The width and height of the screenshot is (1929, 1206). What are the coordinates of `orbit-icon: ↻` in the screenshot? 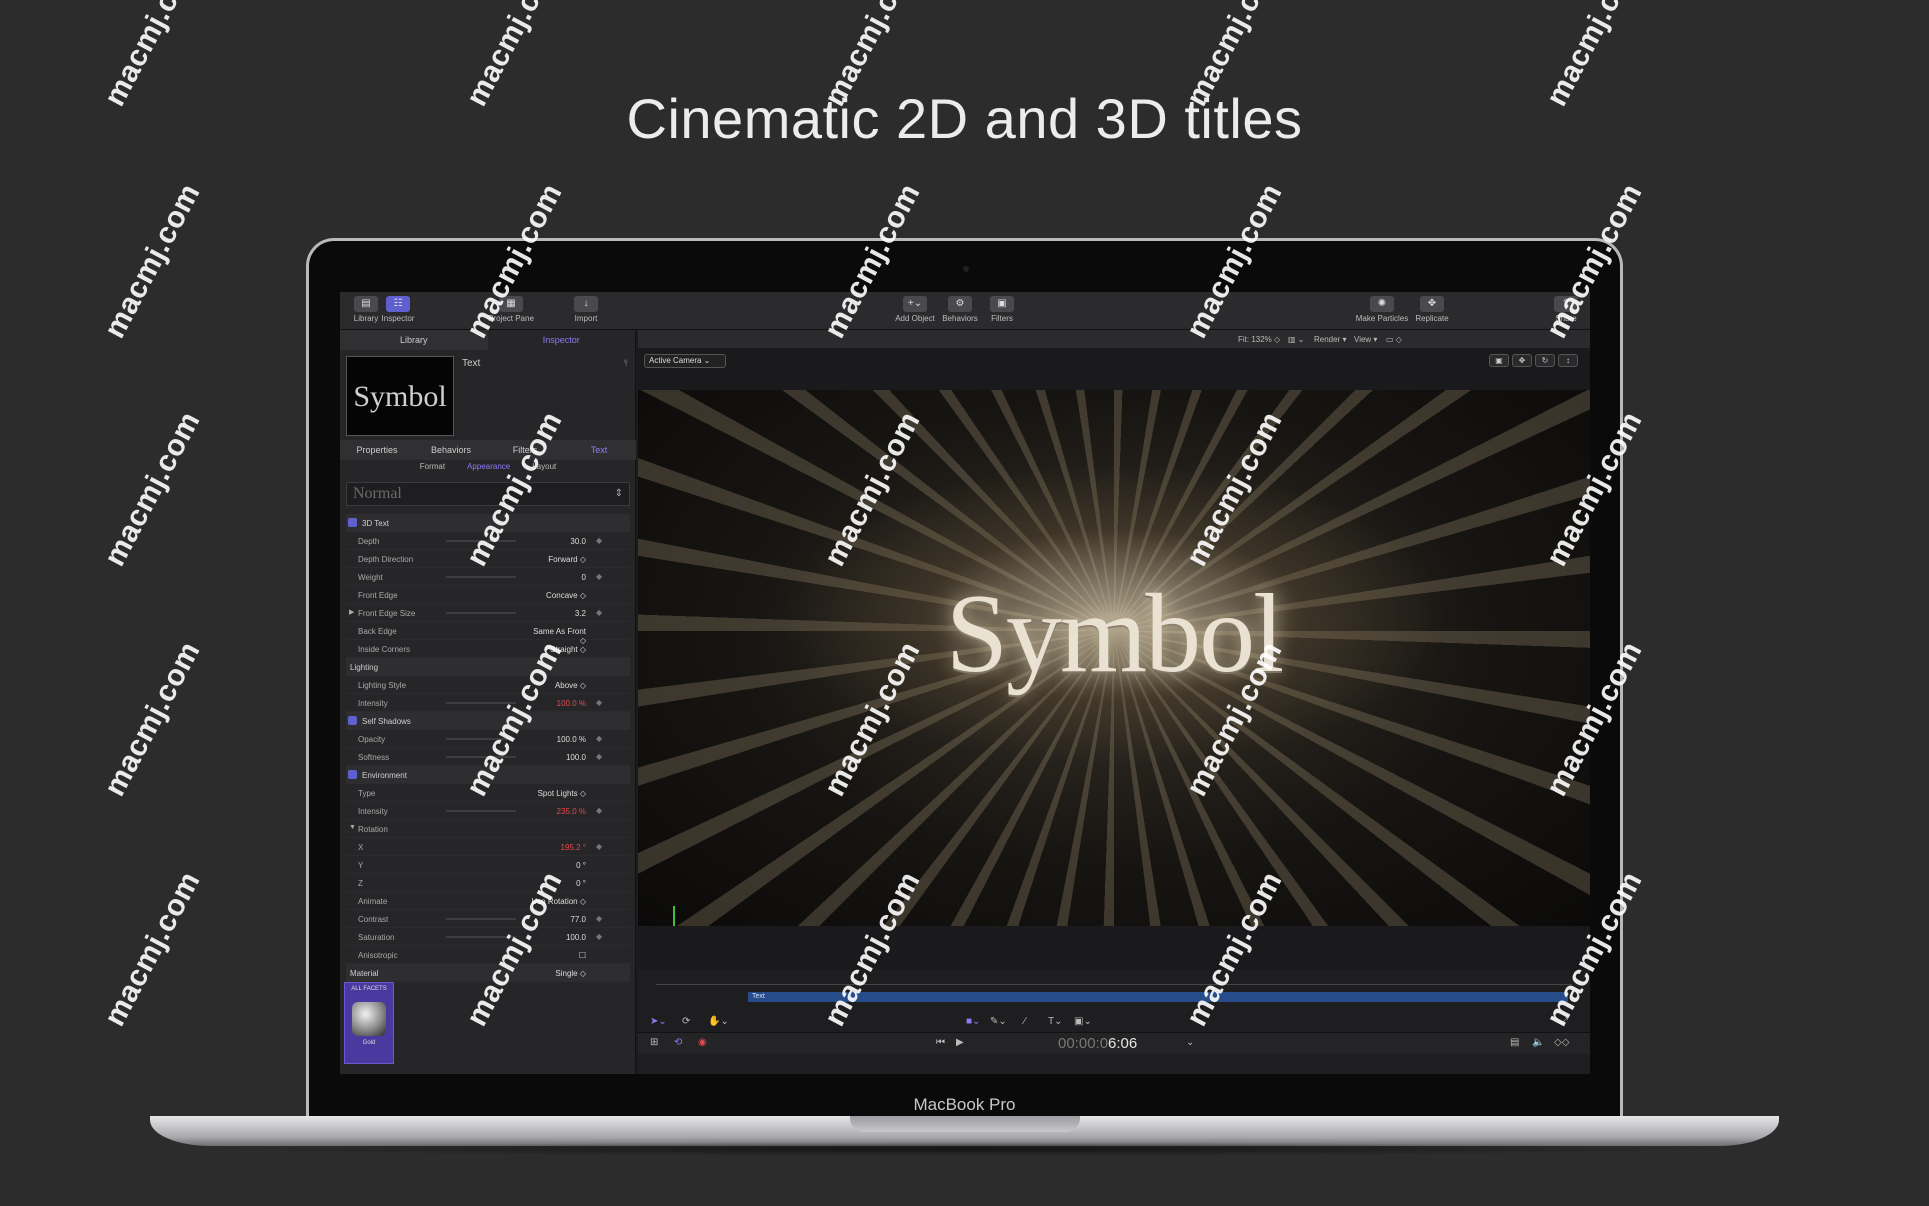 It's located at (1545, 360).